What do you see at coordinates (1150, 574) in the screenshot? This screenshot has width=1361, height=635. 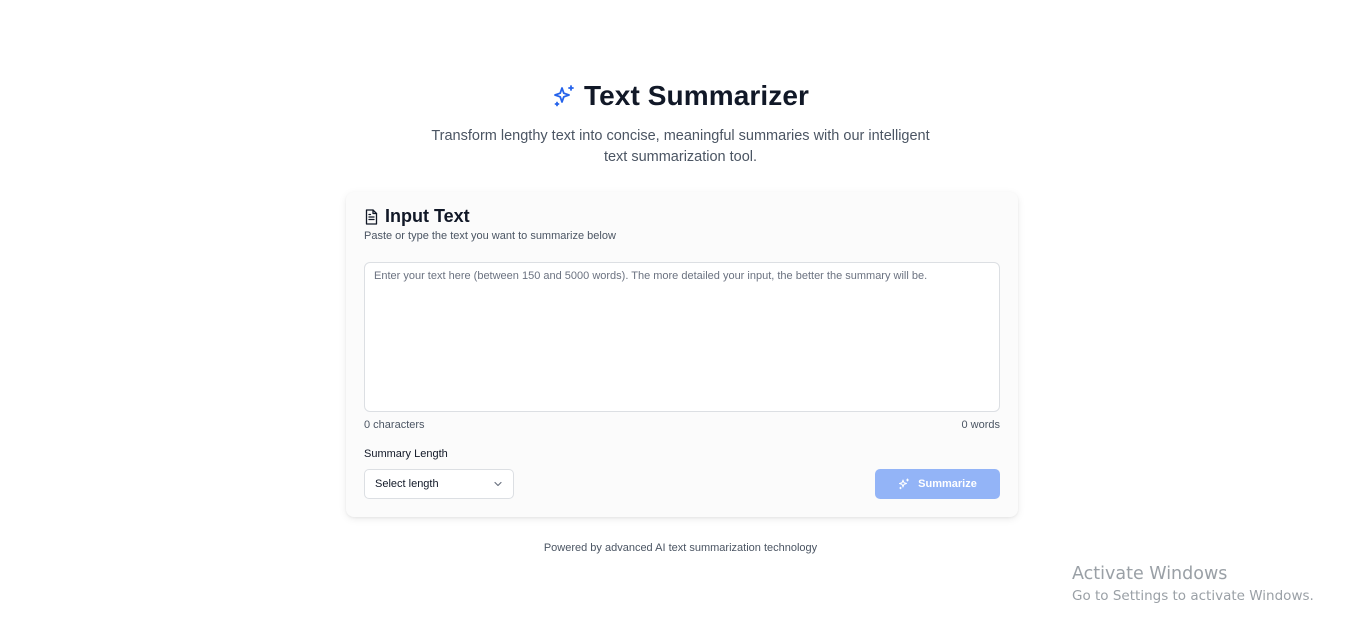 I see `watermark-title: Activate Windows` at bounding box center [1150, 574].